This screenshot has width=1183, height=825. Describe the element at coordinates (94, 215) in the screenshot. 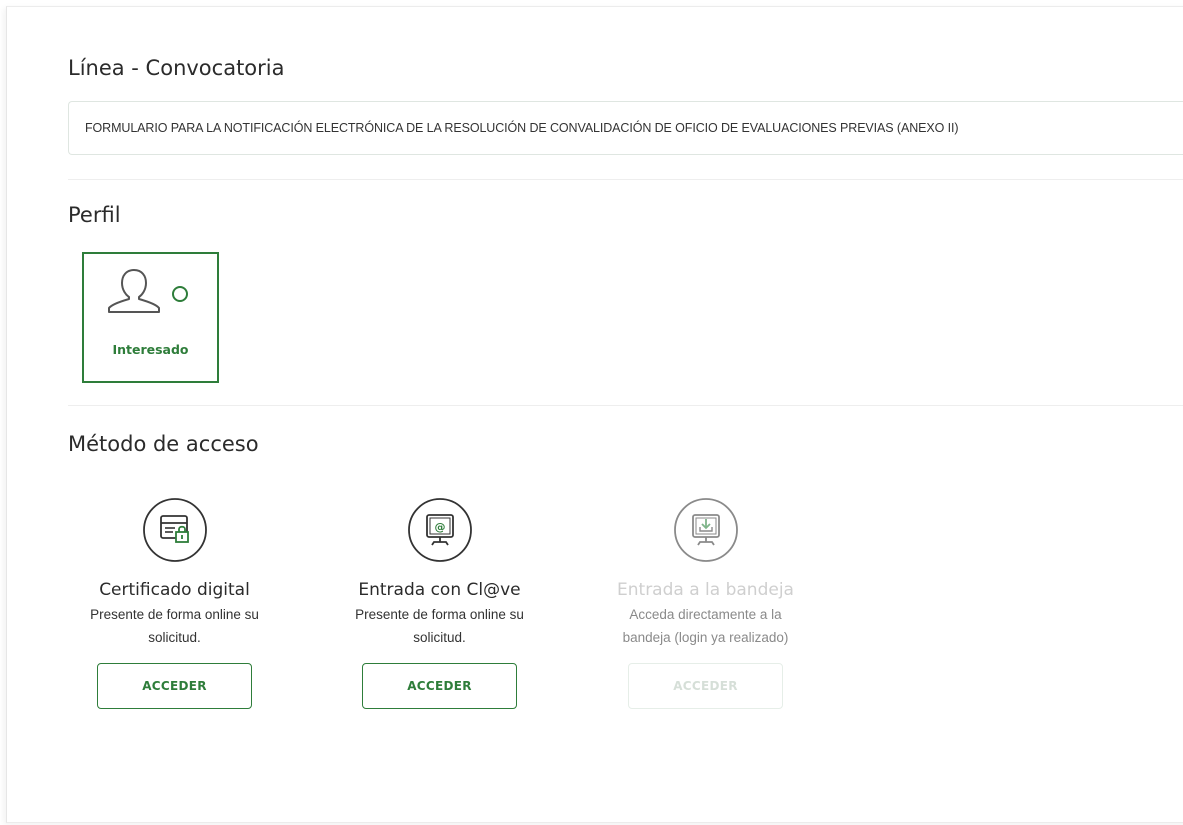

I see `perfil-title: Perfil` at that location.